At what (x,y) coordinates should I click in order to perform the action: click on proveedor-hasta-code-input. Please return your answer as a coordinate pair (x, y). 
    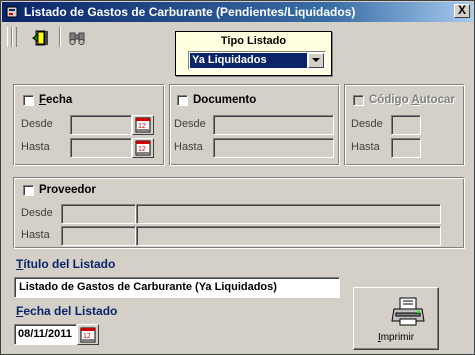
    Looking at the image, I should click on (98, 236).